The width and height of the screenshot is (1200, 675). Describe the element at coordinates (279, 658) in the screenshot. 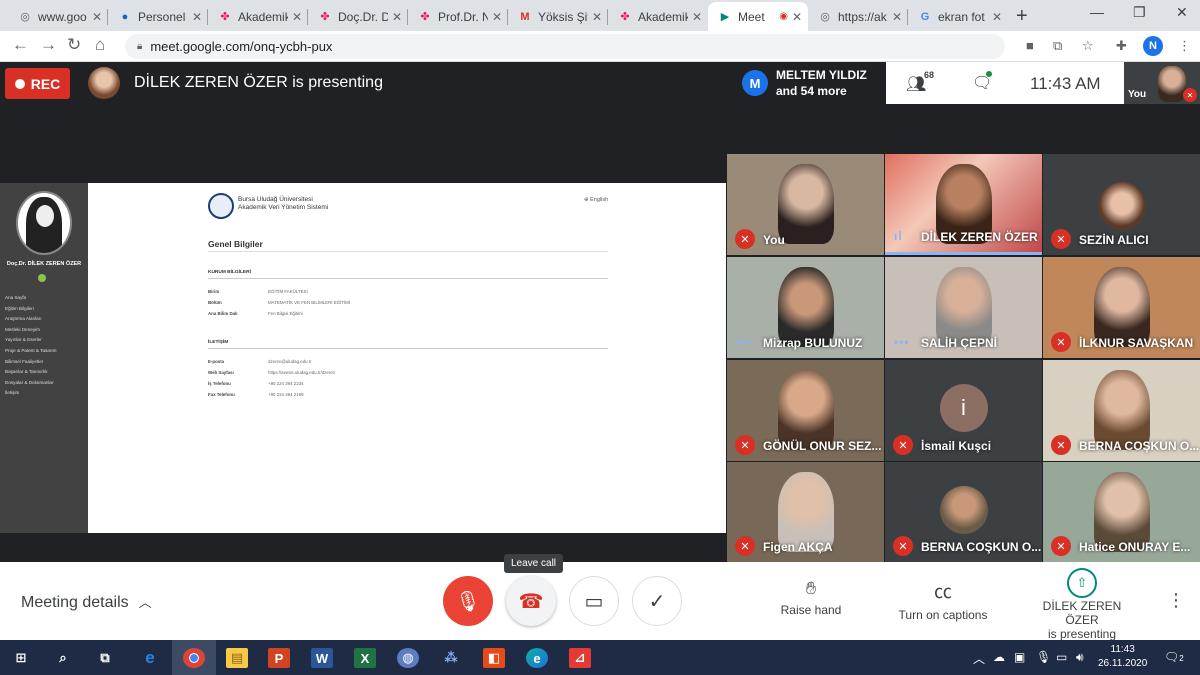

I see `powerpoint-icon: P` at that location.